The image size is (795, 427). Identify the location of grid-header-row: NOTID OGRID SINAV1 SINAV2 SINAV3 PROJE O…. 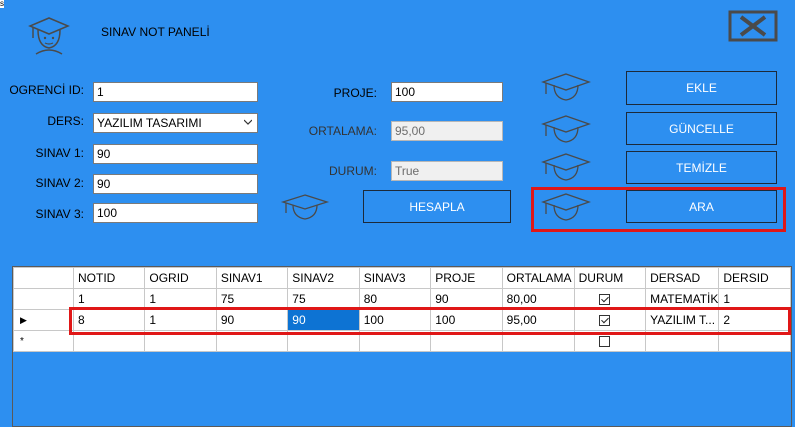
(401, 278).